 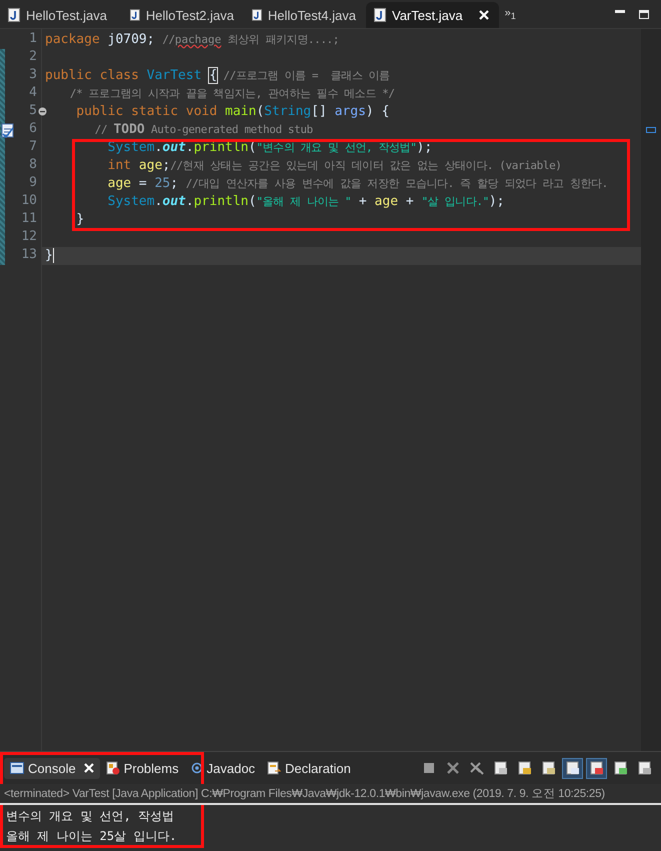 What do you see at coordinates (142, 768) in the screenshot?
I see `view-tab: Problems` at bounding box center [142, 768].